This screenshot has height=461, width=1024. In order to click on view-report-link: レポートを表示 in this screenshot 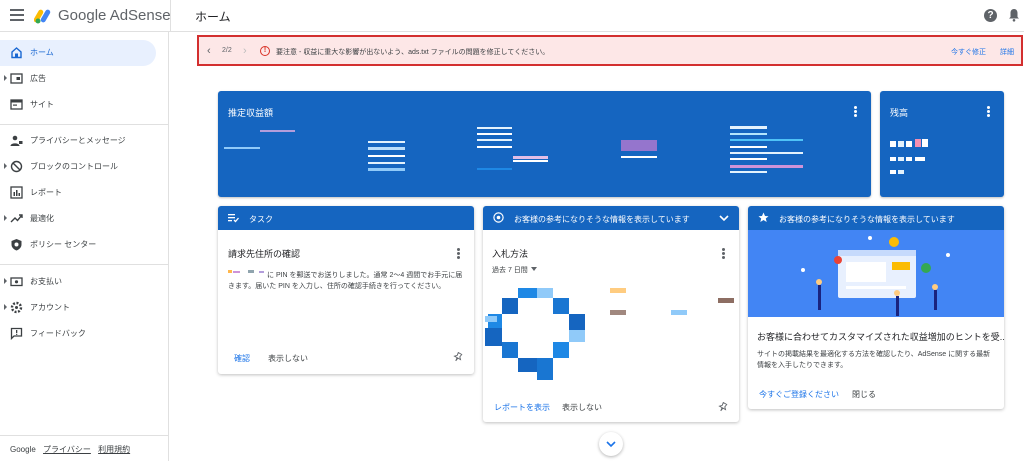, I will do `click(522, 407)`.